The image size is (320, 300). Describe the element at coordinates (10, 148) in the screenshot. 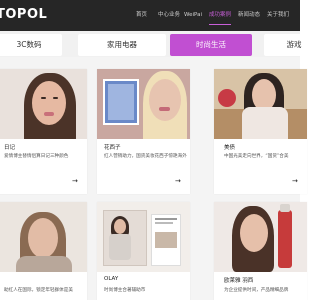

I see `case-title: 日记` at that location.